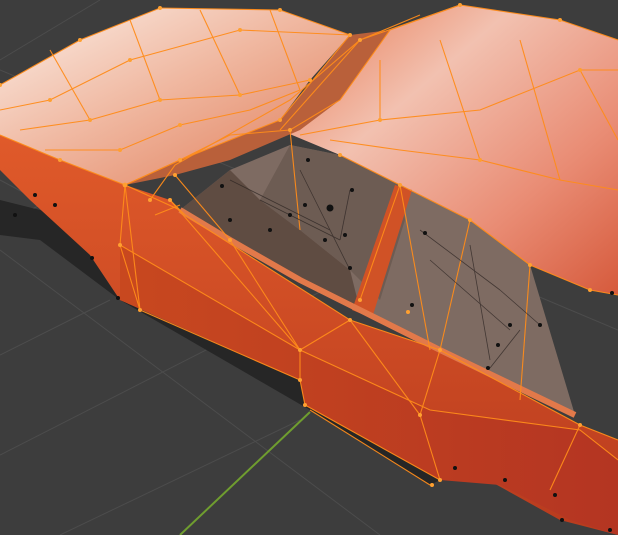 The height and width of the screenshot is (535, 618). What do you see at coordinates (245, 473) in the screenshot?
I see `y-axis-line` at bounding box center [245, 473].